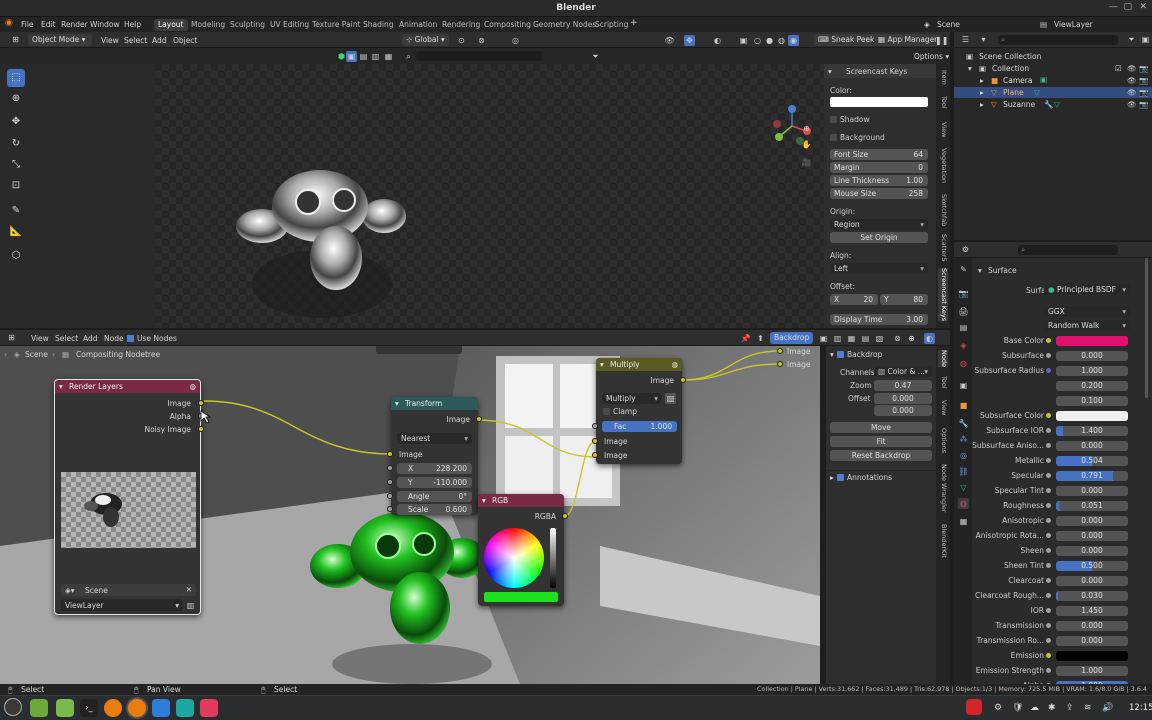 This screenshot has height=720, width=1152. What do you see at coordinates (903, 410) in the screenshot?
I see `backdrop-offset-y-field: 0.000` at bounding box center [903, 410].